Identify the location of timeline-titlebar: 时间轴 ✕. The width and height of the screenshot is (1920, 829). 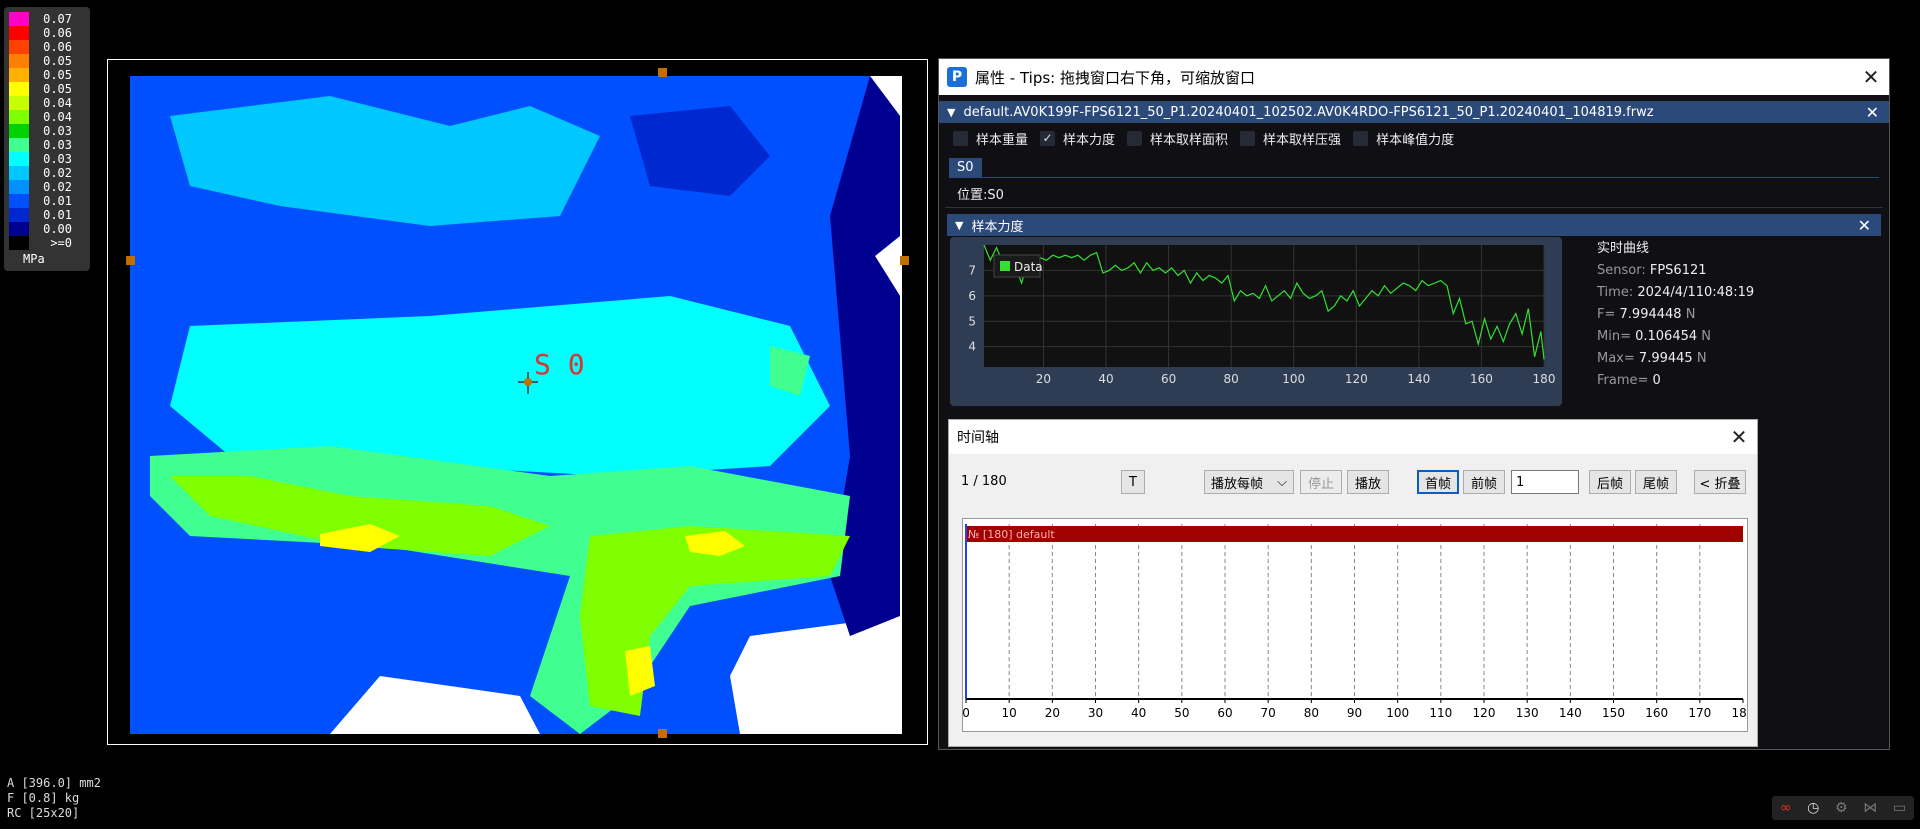
(1353, 437).